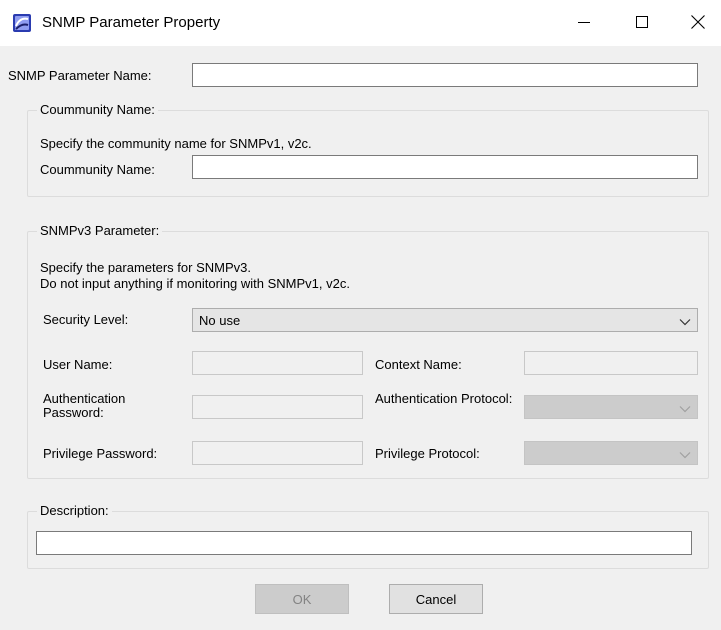 The width and height of the screenshot is (721, 630). What do you see at coordinates (100, 453) in the screenshot?
I see `privilege-password-label: Privilege Password:` at bounding box center [100, 453].